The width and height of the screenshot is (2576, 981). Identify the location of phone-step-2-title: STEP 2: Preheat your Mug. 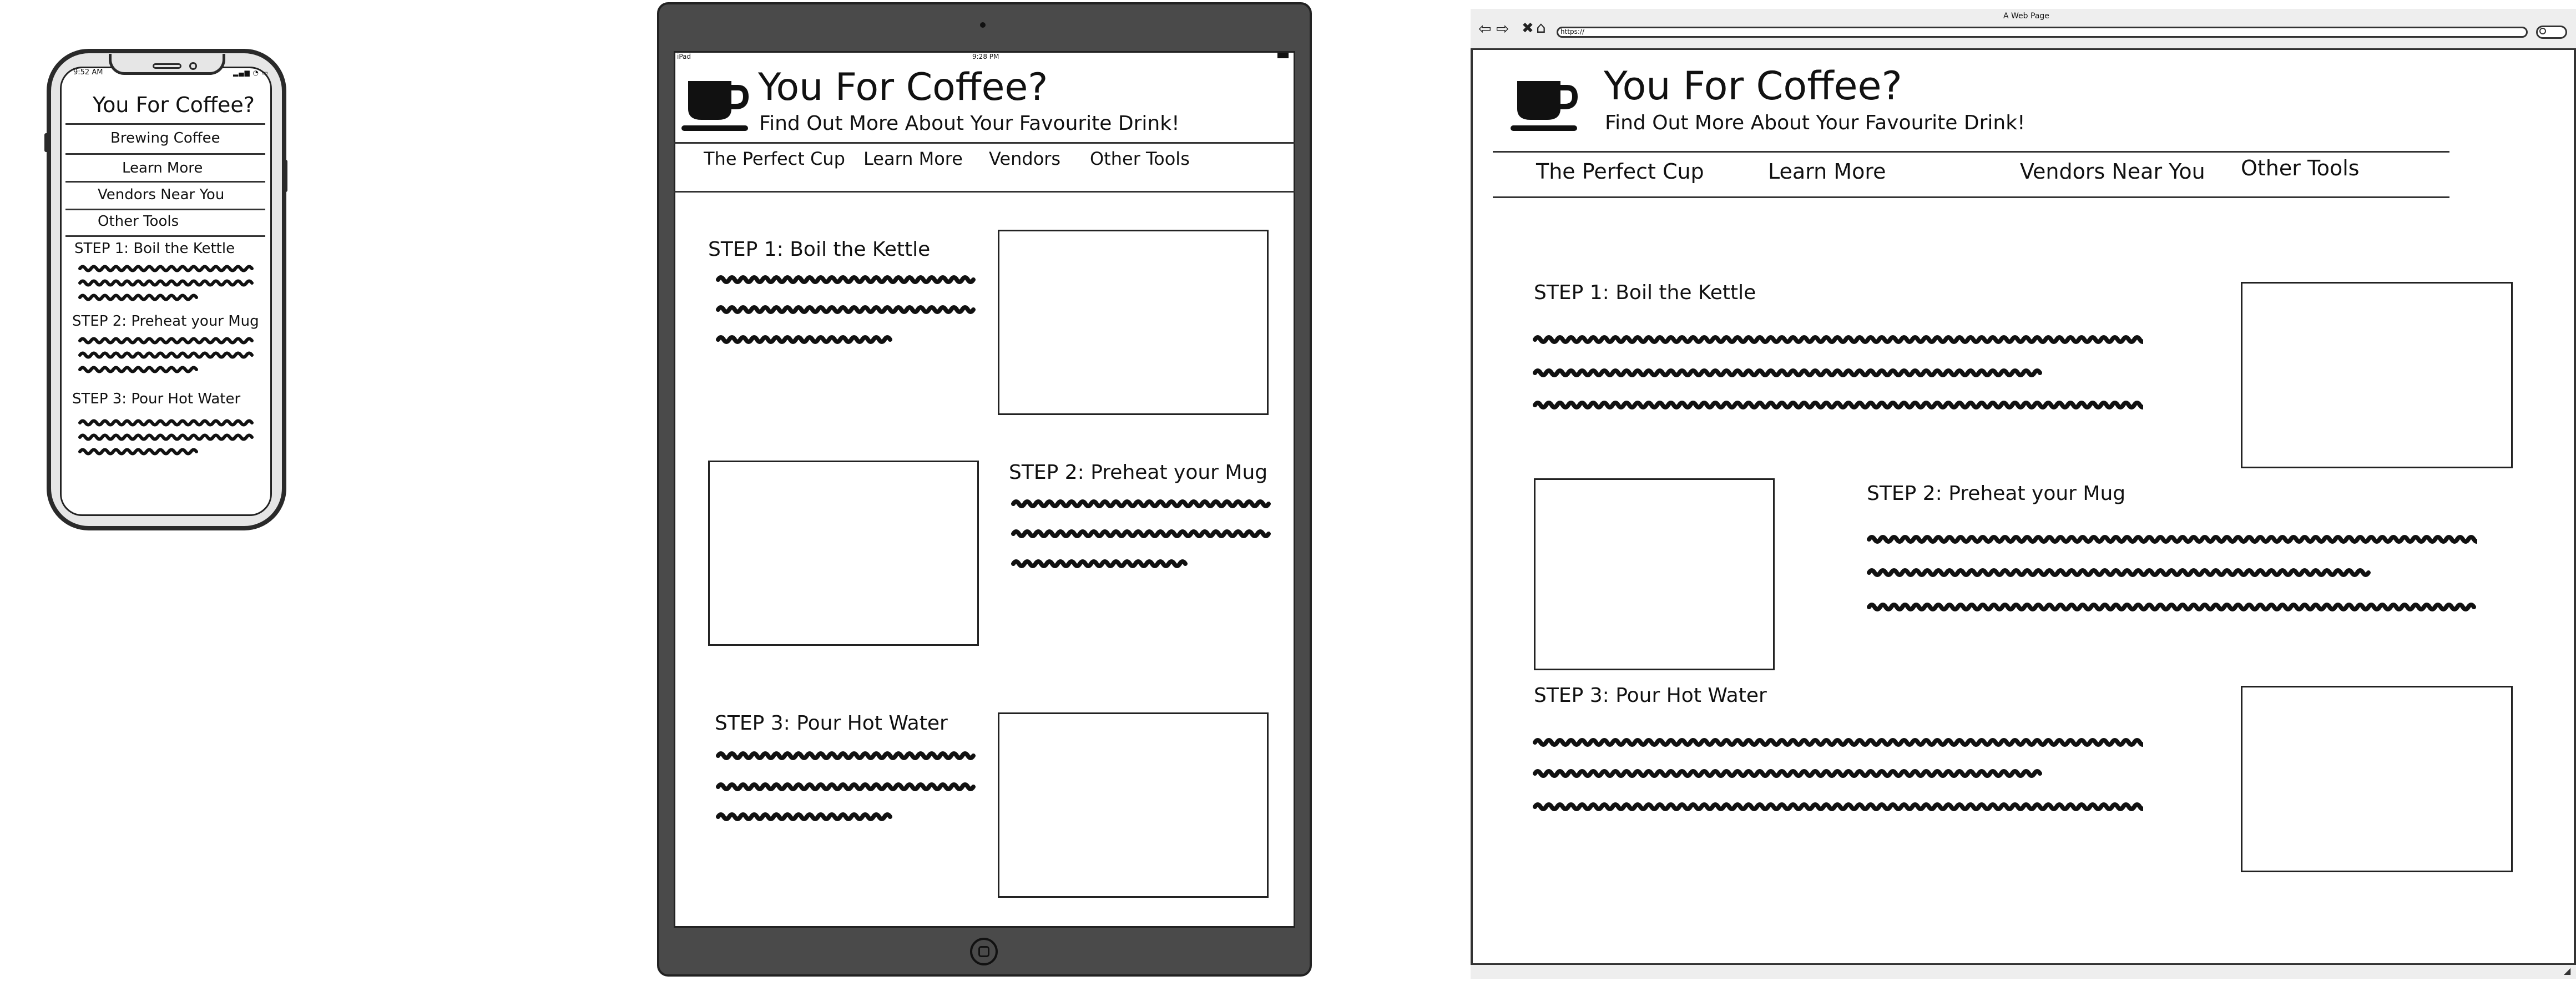
(165, 321).